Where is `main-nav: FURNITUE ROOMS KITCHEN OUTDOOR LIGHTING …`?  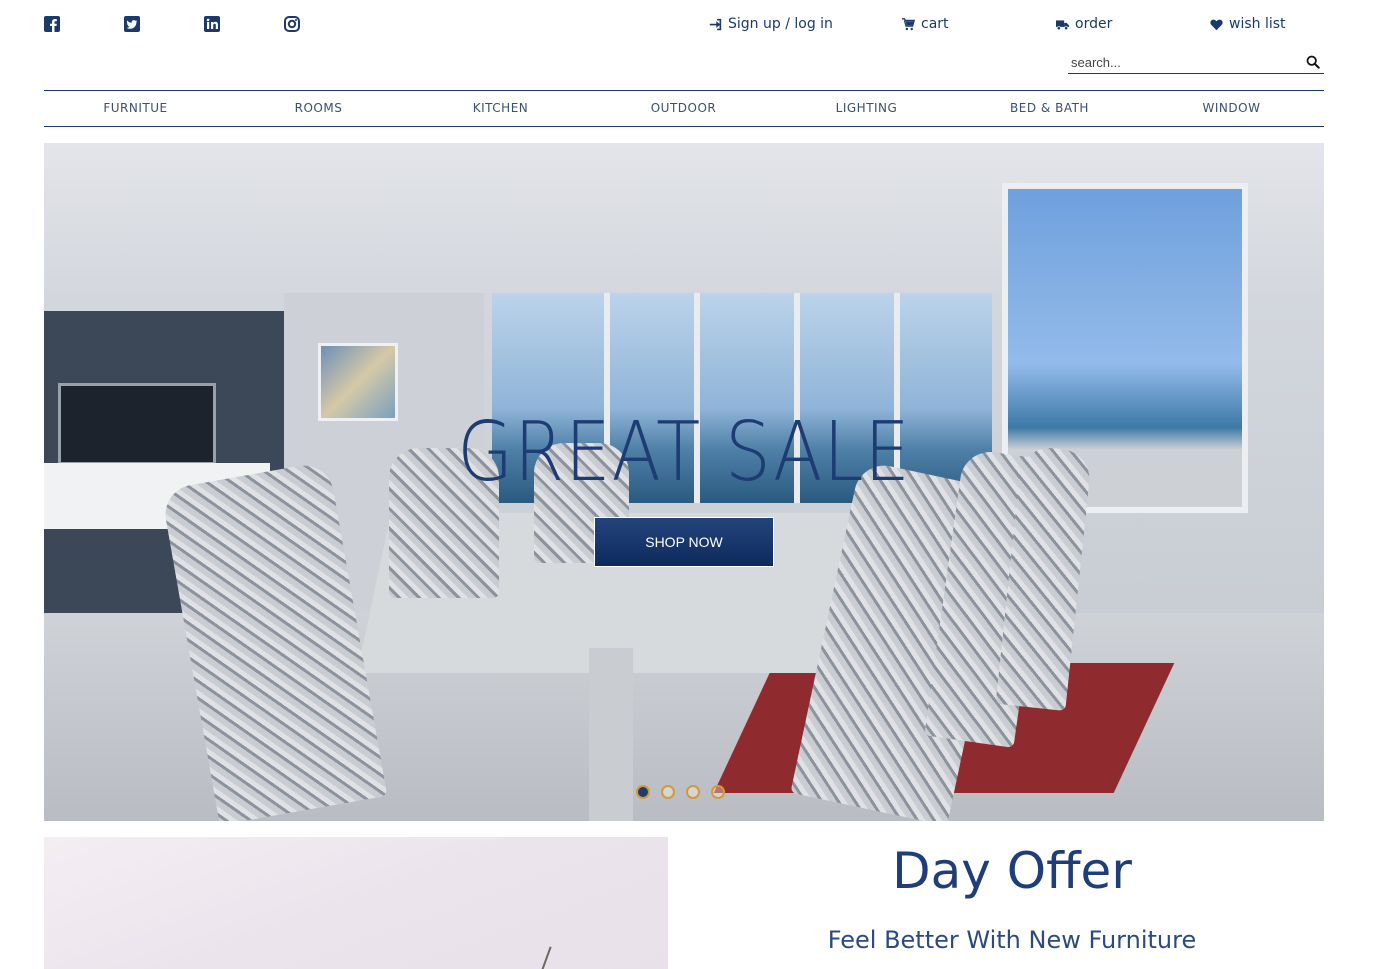
main-nav: FURNITUE ROOMS KITCHEN OUTDOOR LIGHTING … is located at coordinates (684, 108).